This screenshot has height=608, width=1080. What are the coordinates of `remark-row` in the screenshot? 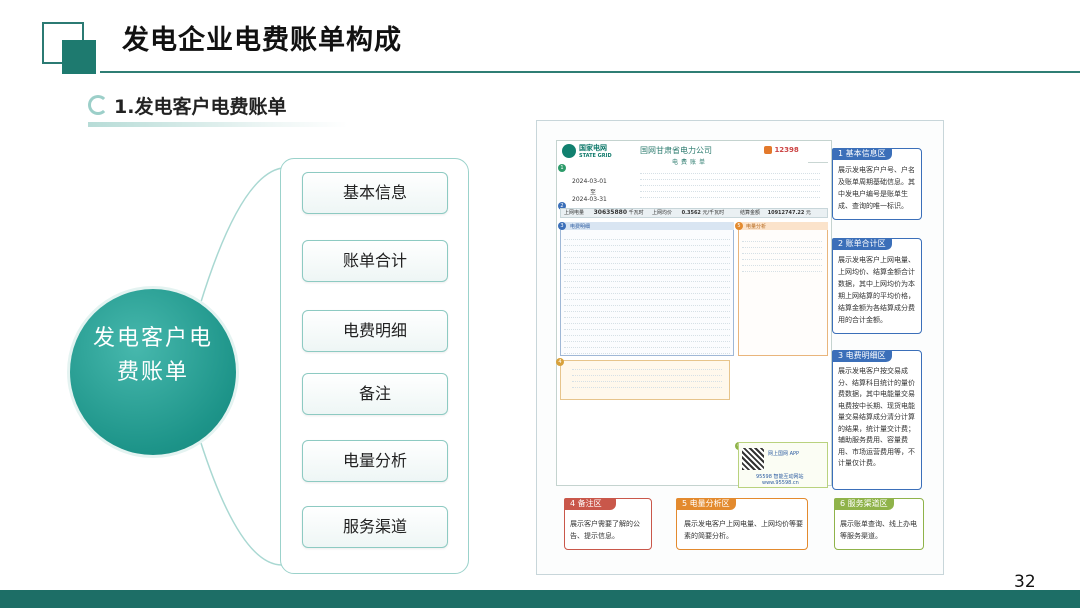 It's located at (647, 385).